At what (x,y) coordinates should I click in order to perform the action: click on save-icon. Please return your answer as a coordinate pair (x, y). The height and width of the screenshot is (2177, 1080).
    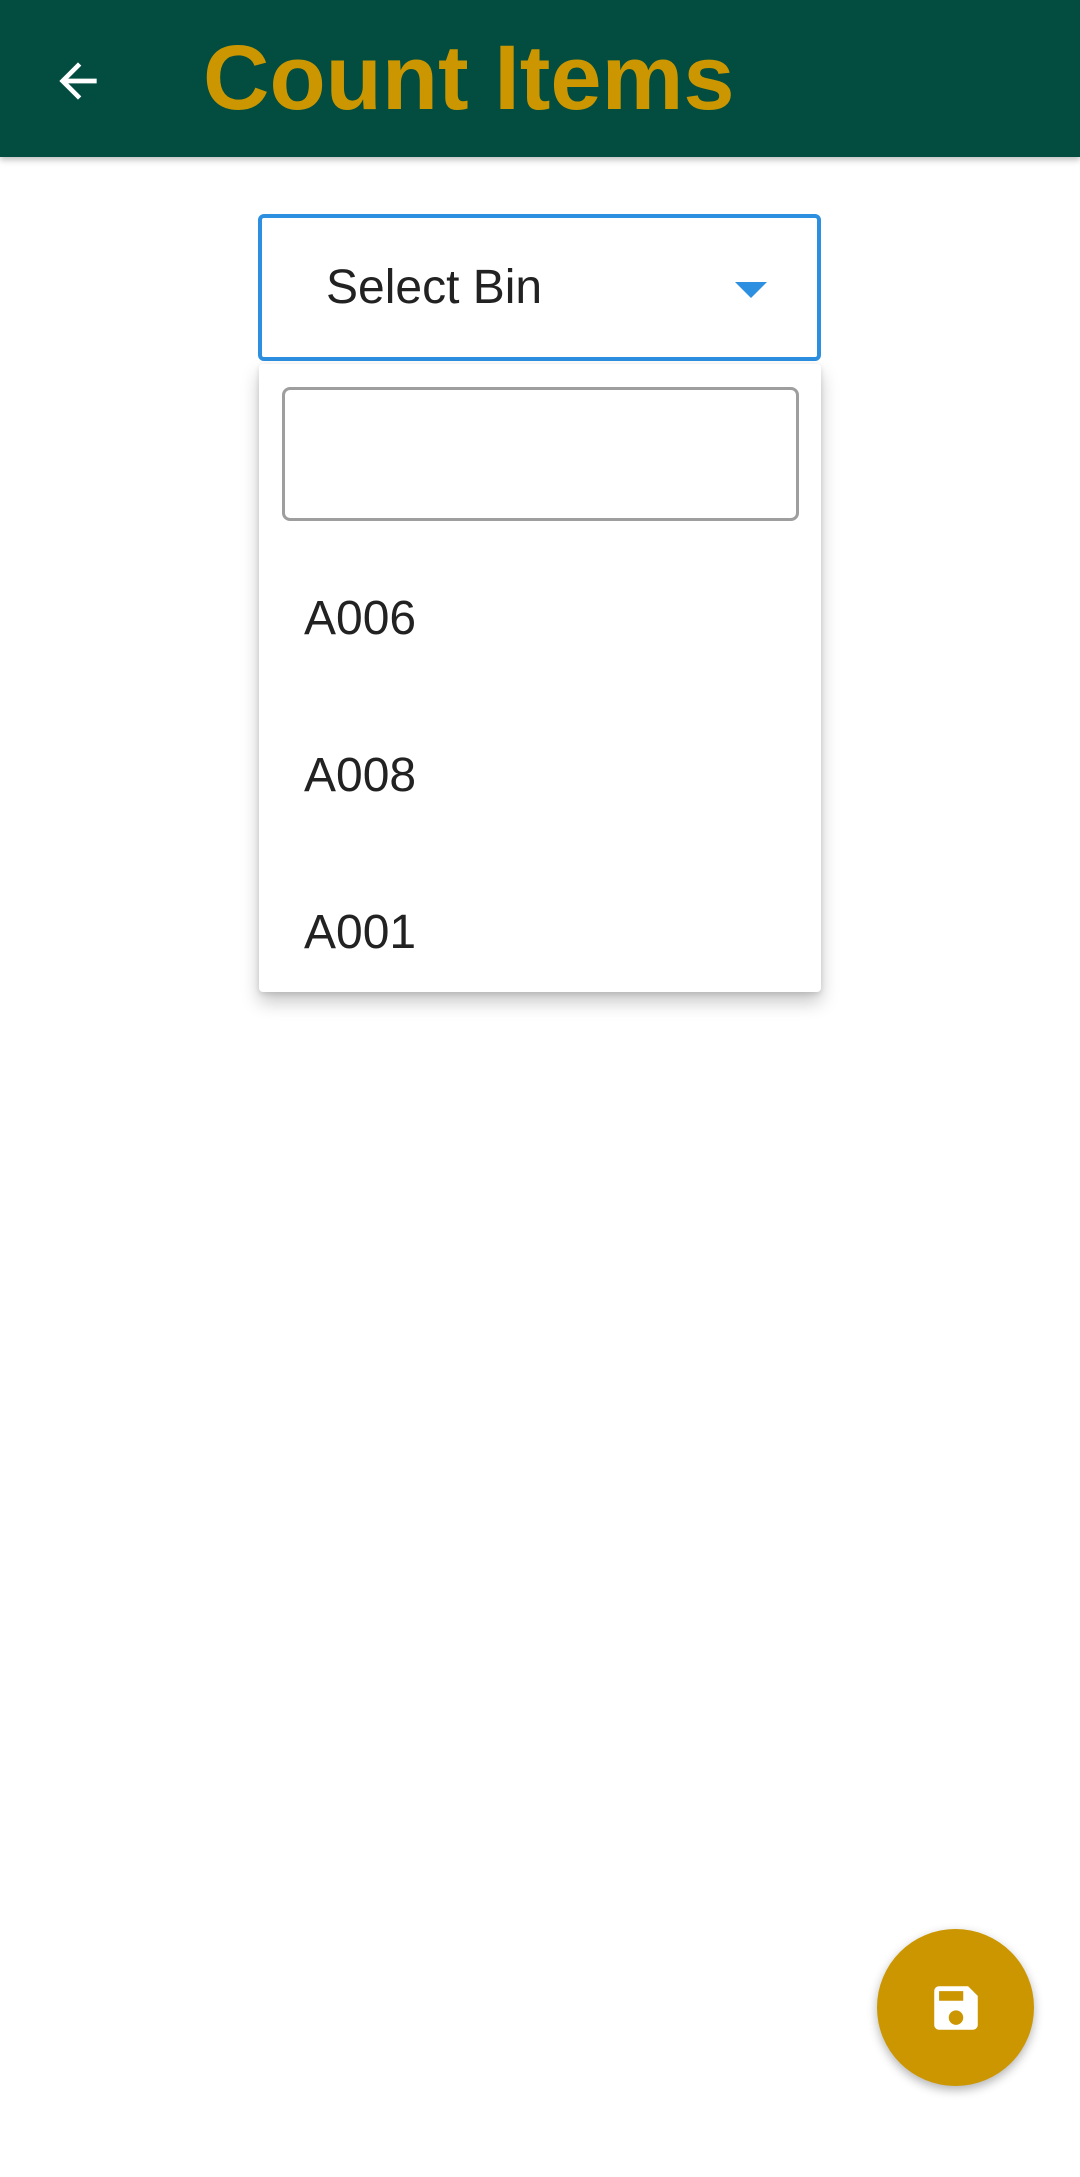
    Looking at the image, I should click on (955, 2007).